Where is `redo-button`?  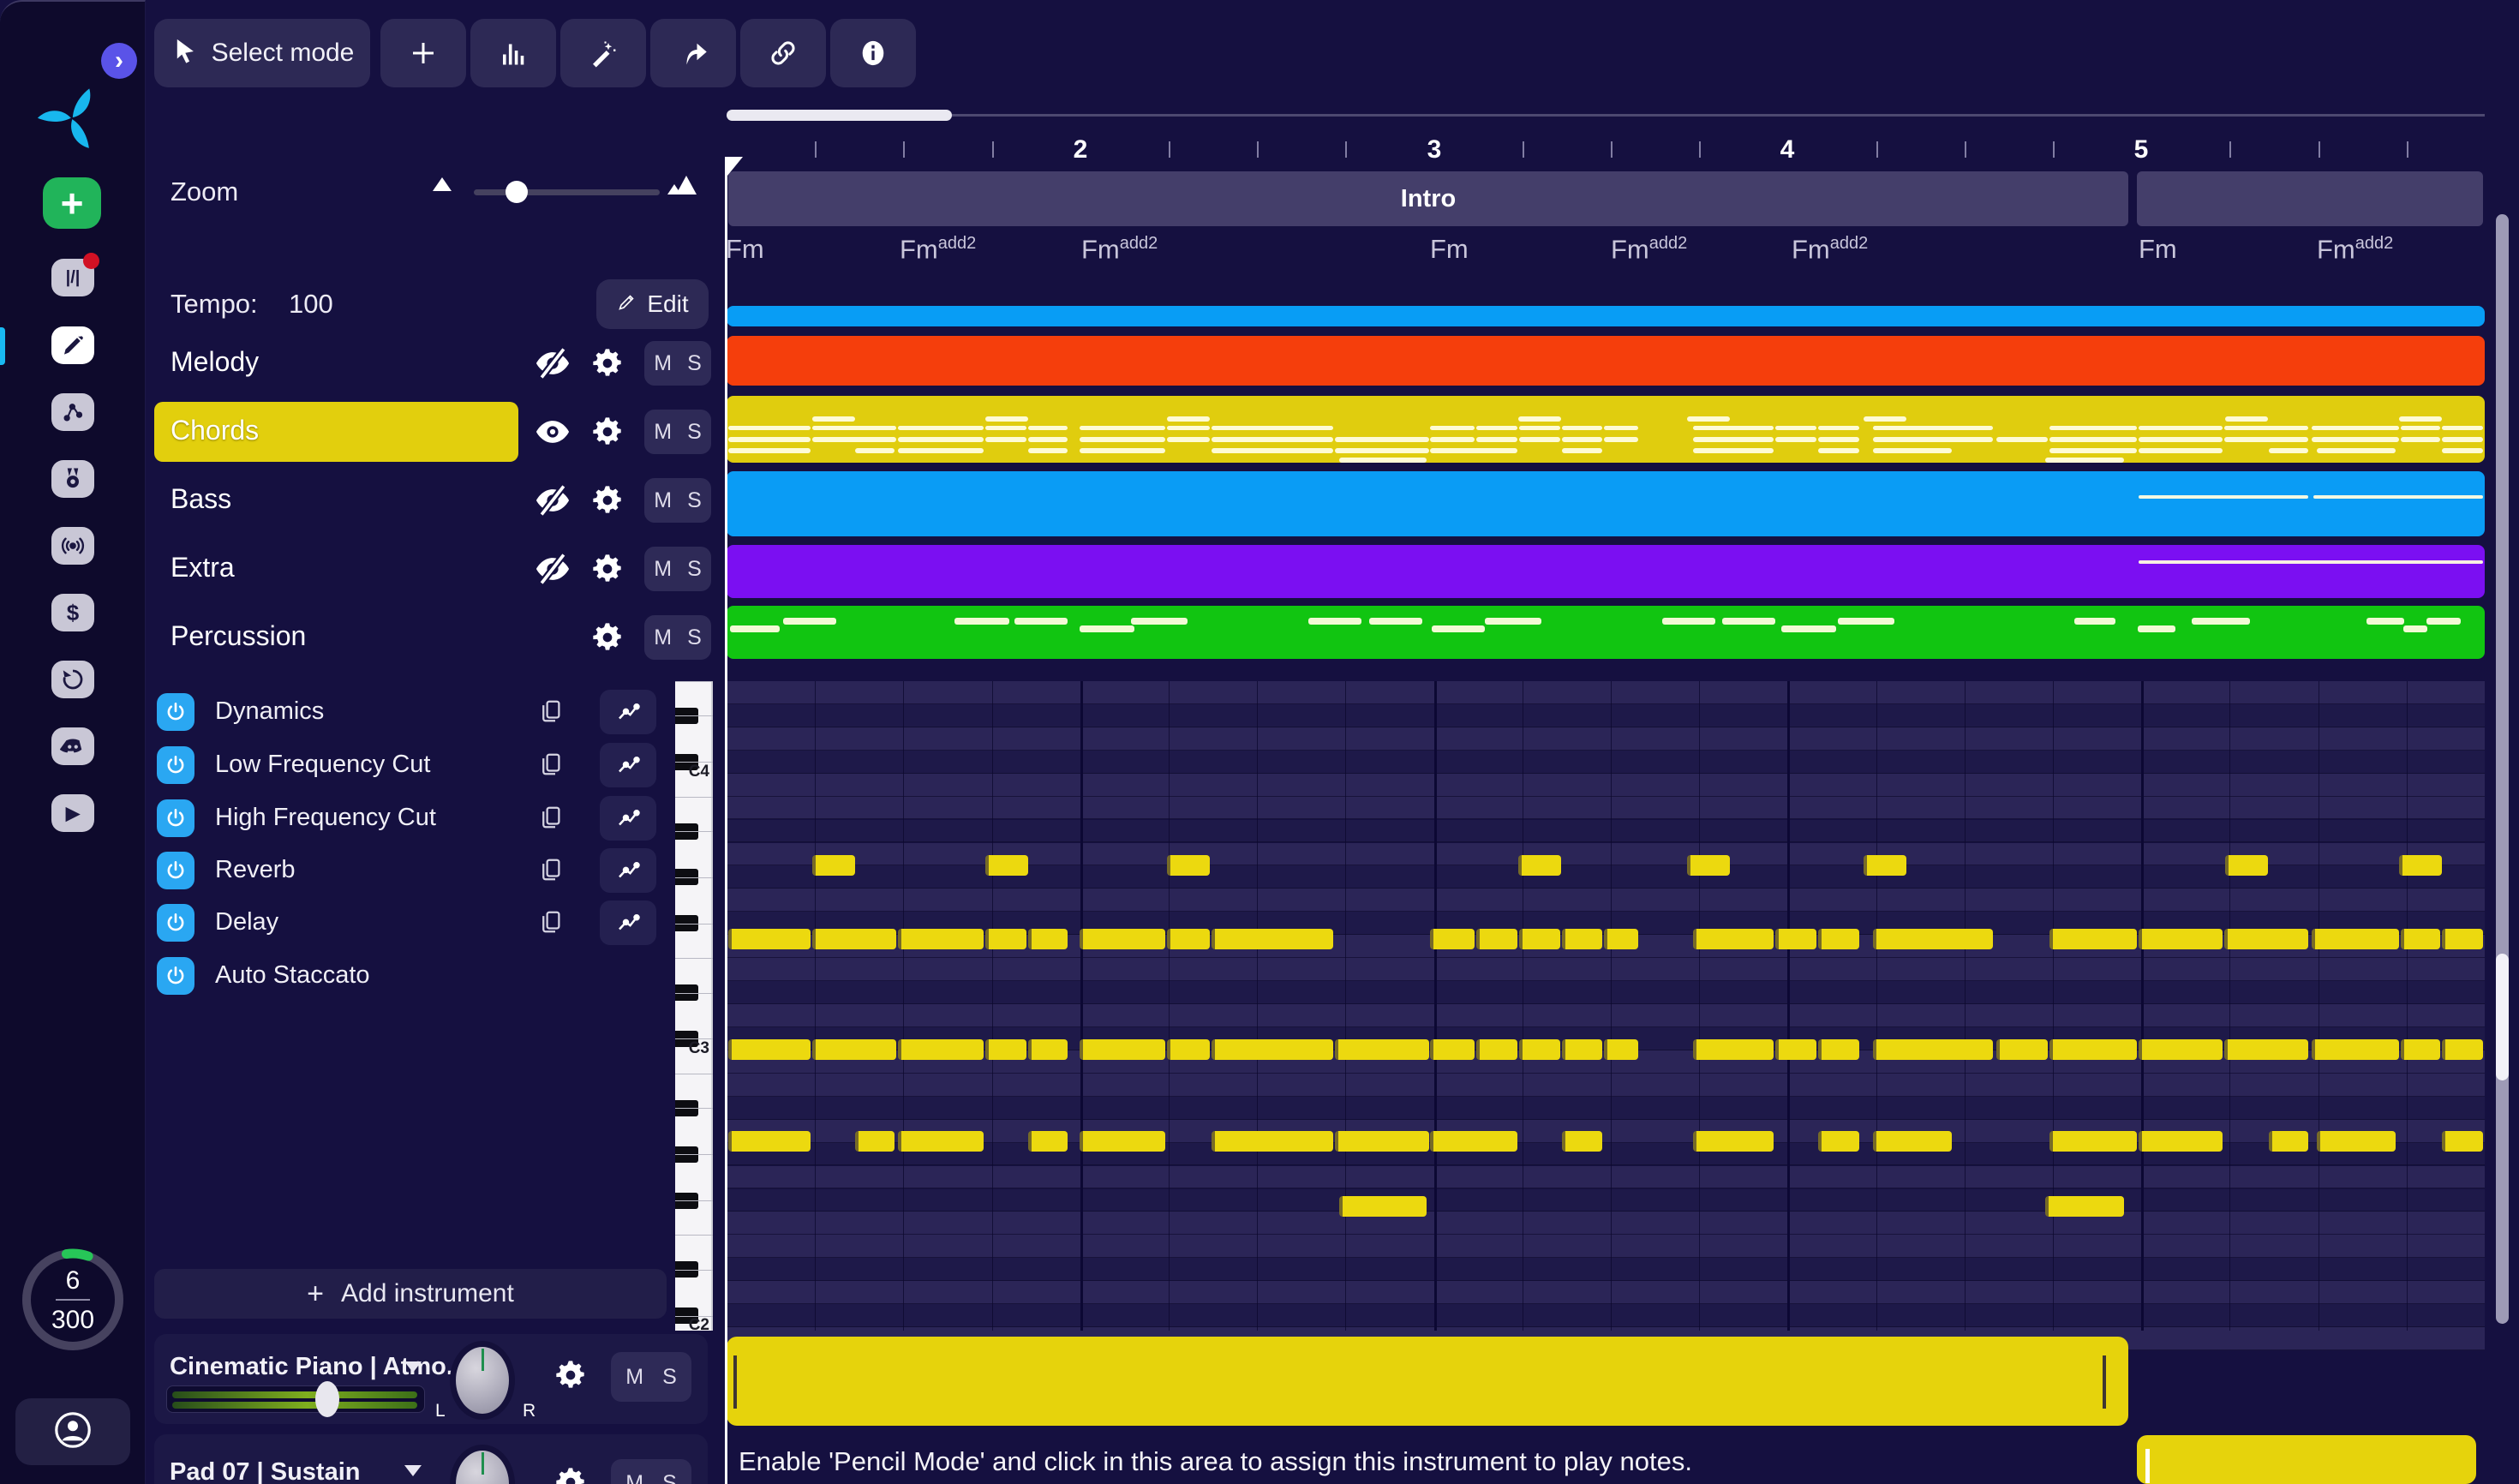
redo-button is located at coordinates (693, 53).